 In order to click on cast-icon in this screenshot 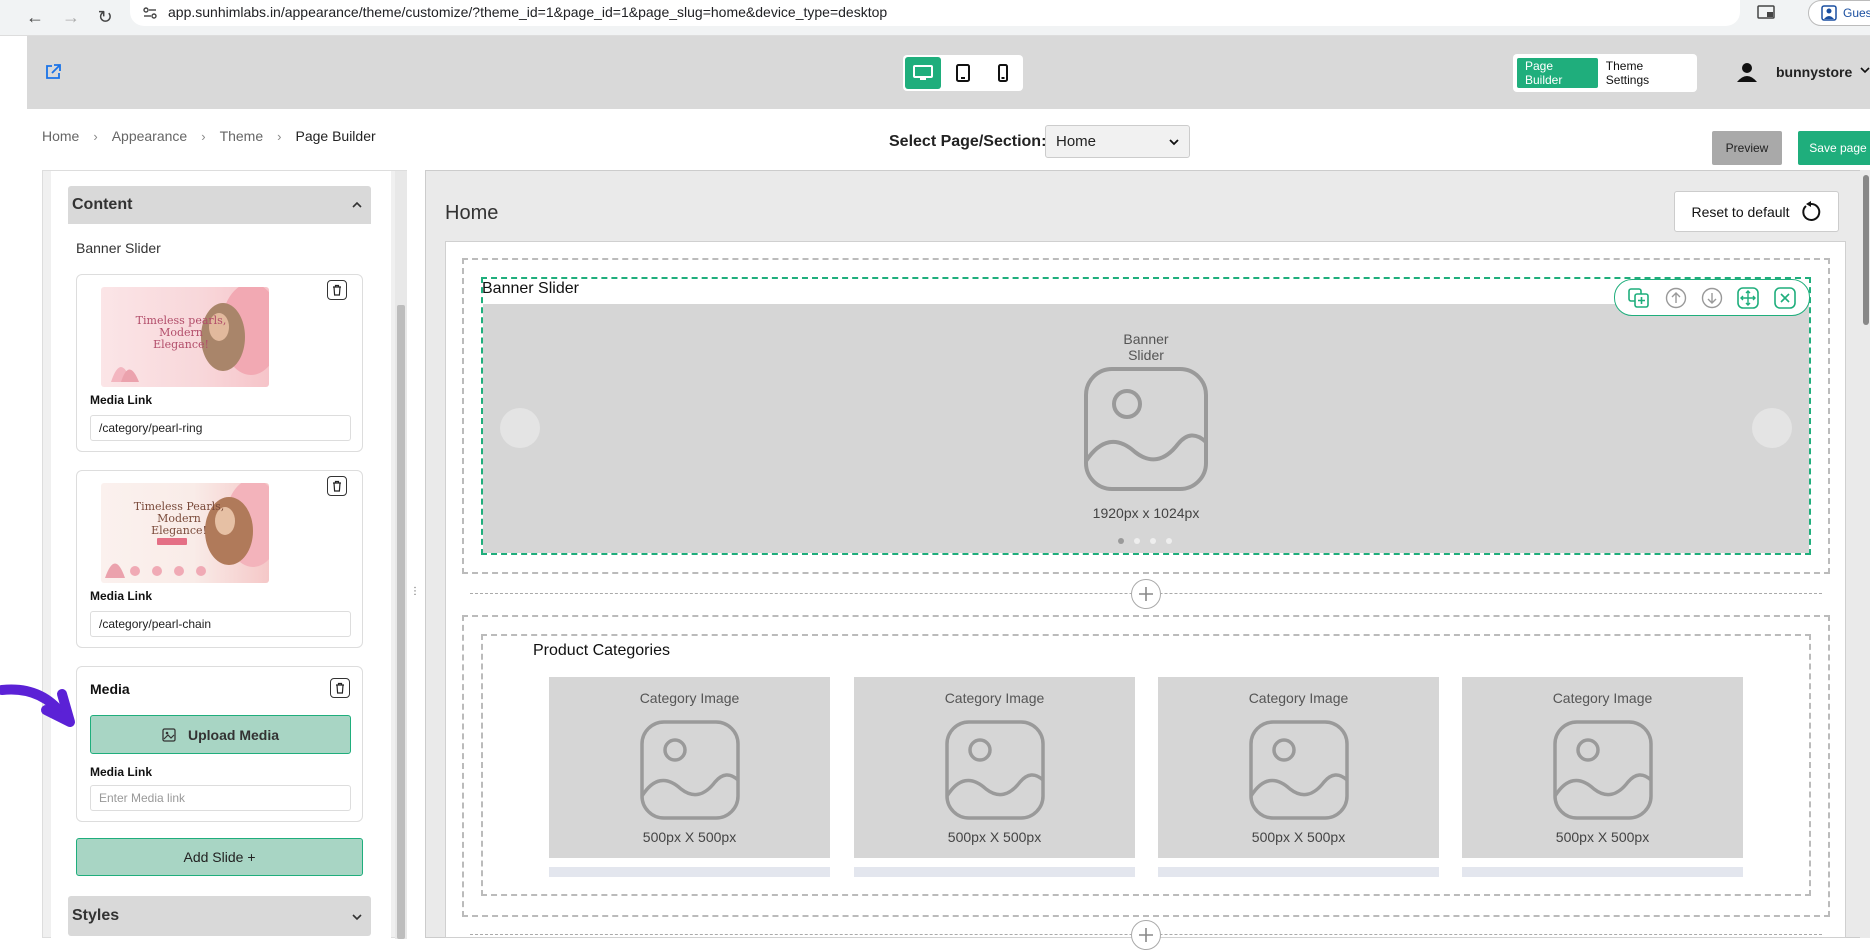, I will do `click(1766, 13)`.